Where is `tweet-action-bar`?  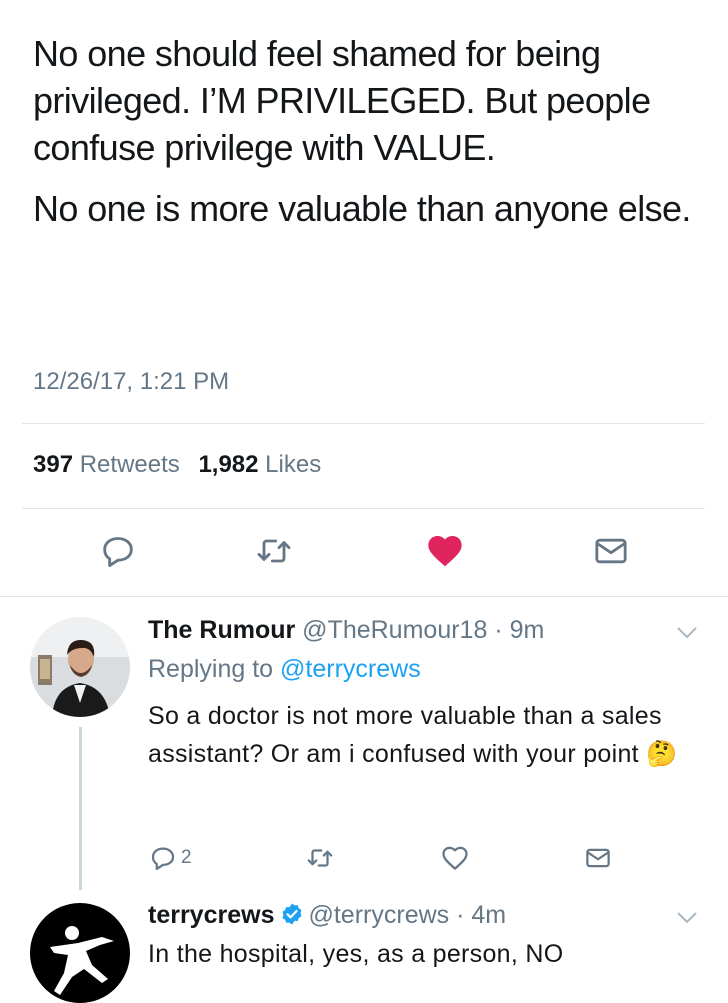 tweet-action-bar is located at coordinates (364, 551).